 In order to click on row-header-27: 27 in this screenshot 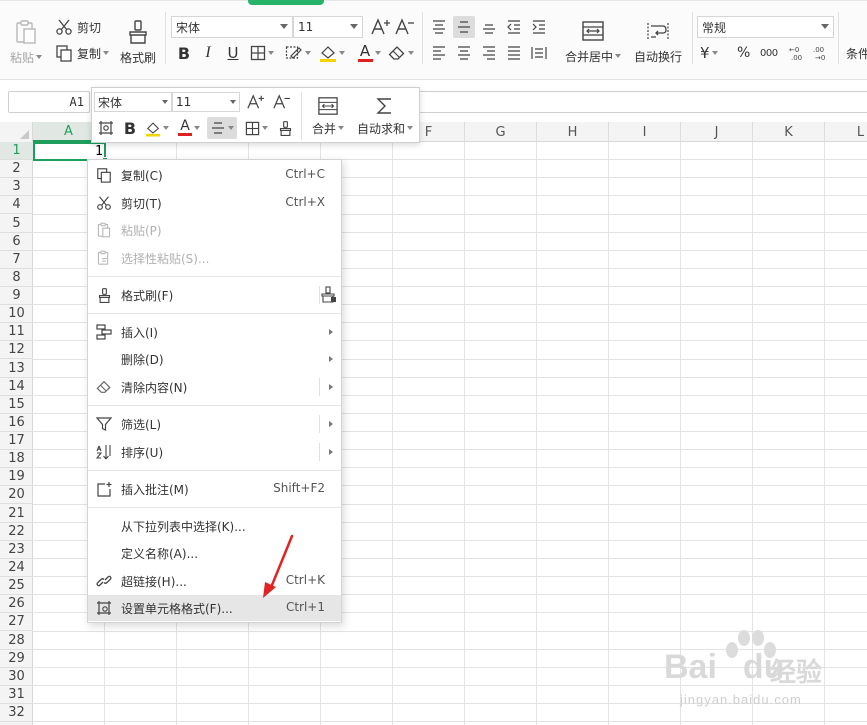, I will do `click(16, 622)`.